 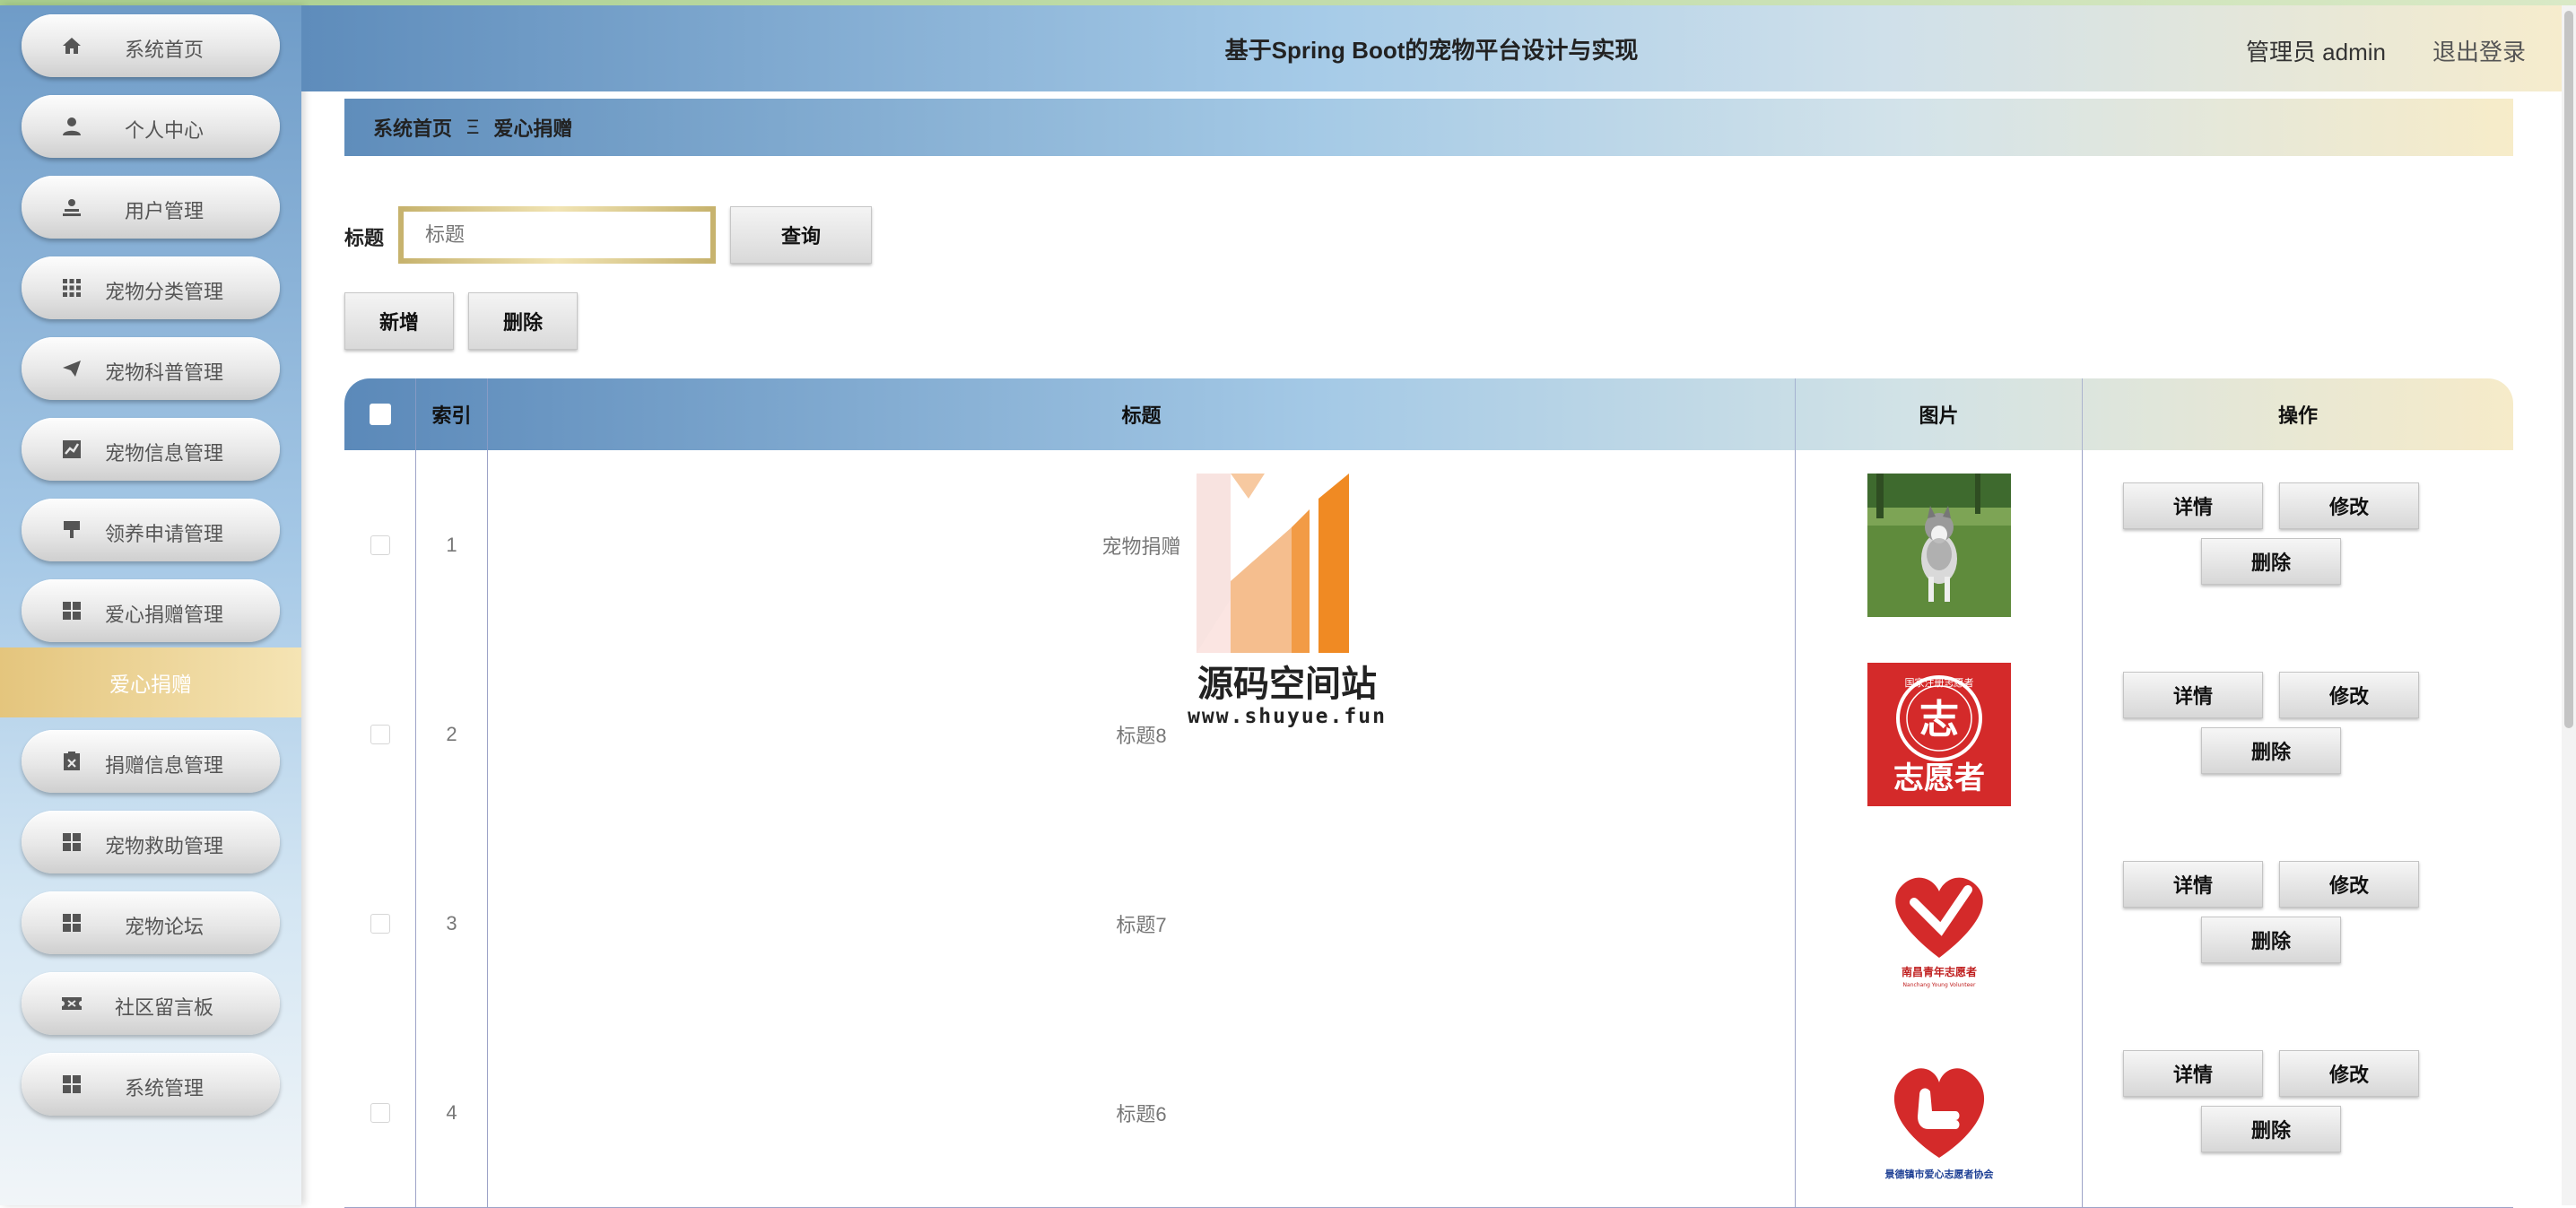 What do you see at coordinates (533, 128) in the screenshot?
I see `breadcrumb-current: 爱心捐赠` at bounding box center [533, 128].